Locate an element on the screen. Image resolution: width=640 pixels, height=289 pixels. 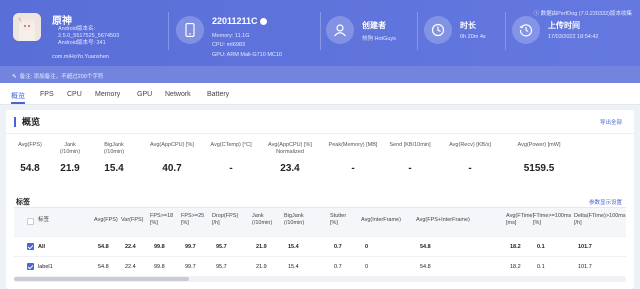
stat-value: 40.7 is located at coordinates (172, 168).